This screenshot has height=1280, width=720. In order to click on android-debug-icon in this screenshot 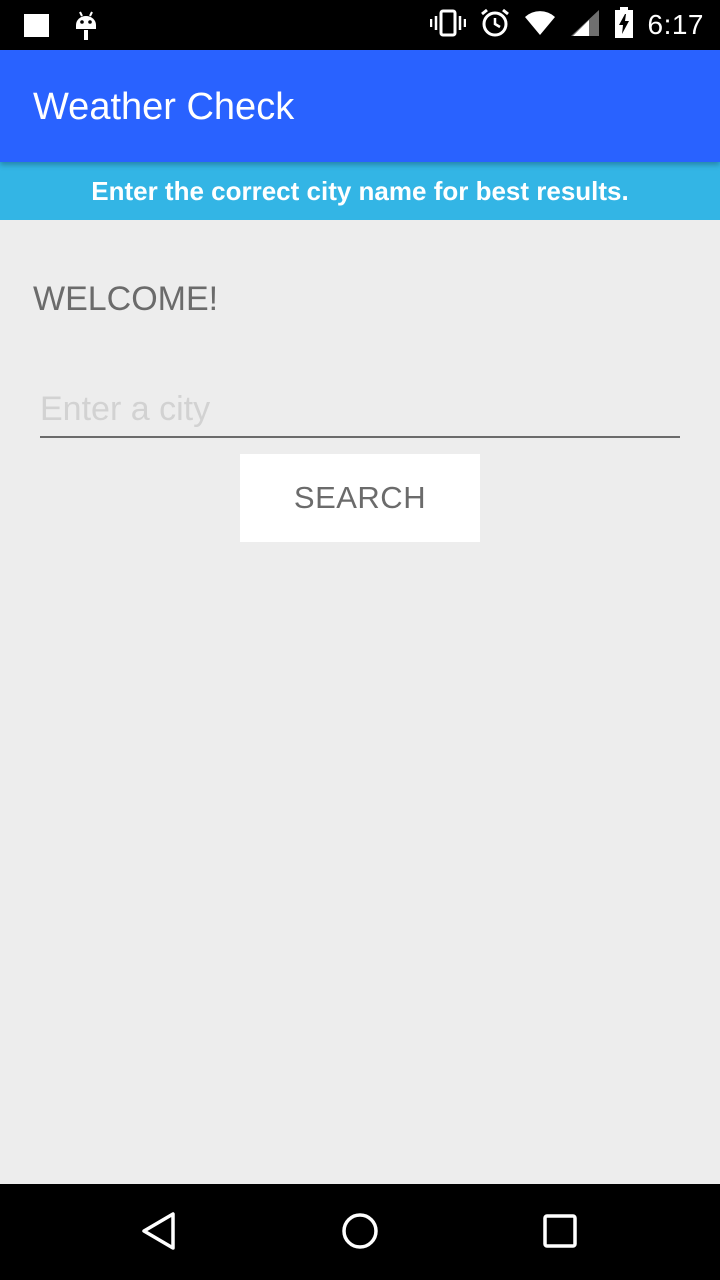, I will do `click(86, 28)`.